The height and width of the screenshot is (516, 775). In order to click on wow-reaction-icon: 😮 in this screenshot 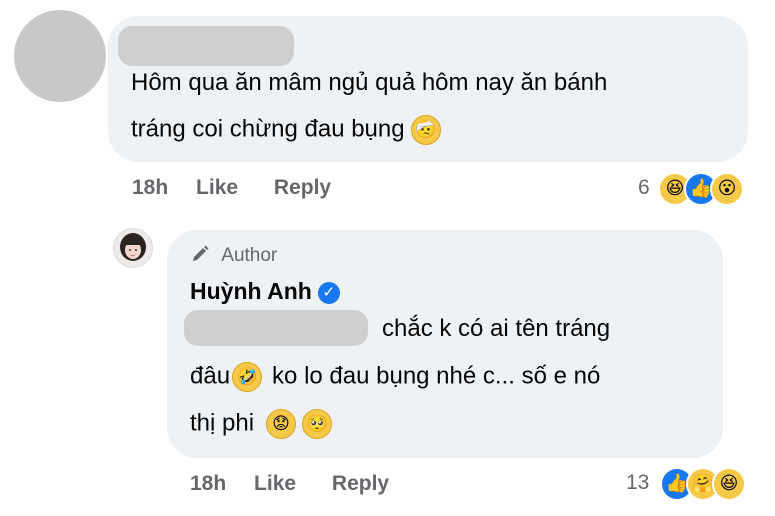, I will do `click(727, 189)`.